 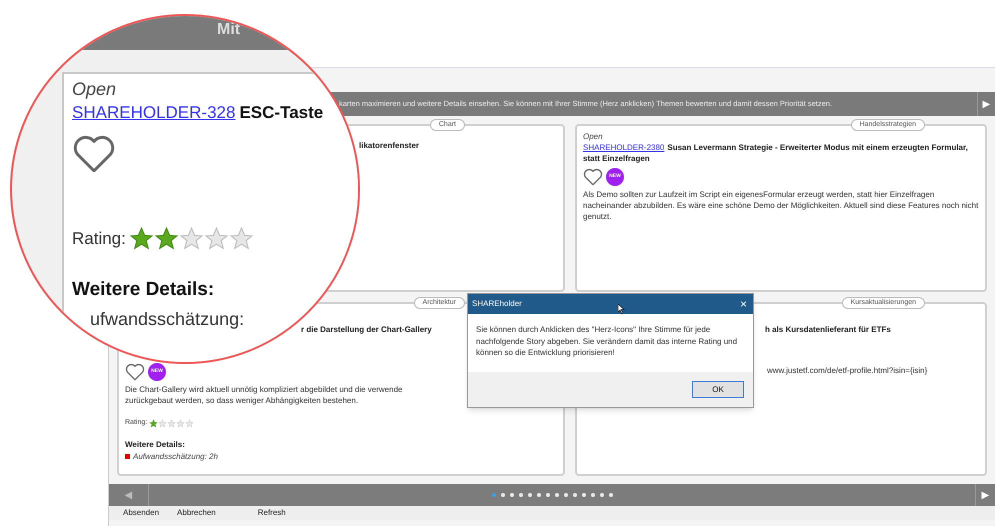 What do you see at coordinates (743, 304) in the screenshot?
I see `close-button: ×` at bounding box center [743, 304].